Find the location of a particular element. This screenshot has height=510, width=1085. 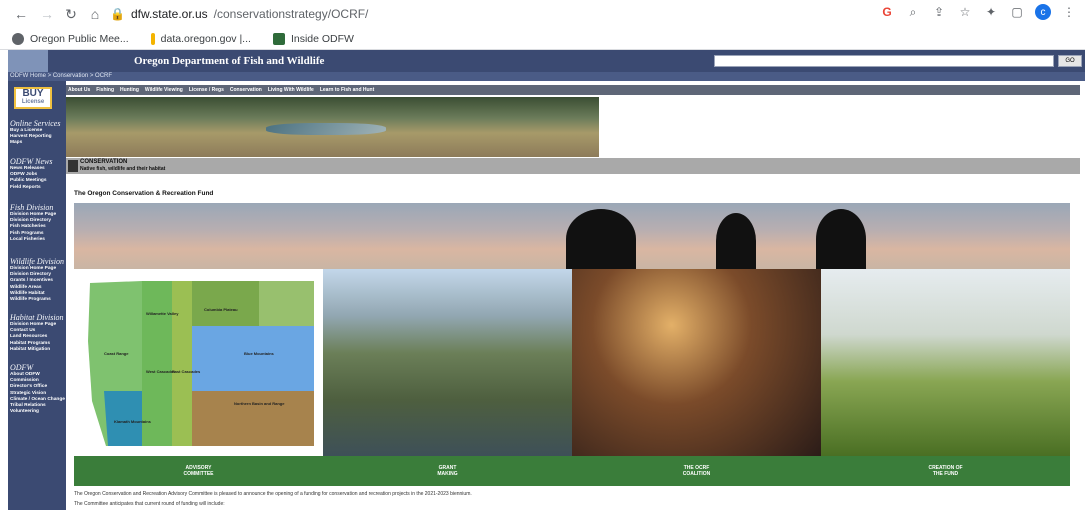

sidepanel-icon: ▢ is located at coordinates (1017, 12).